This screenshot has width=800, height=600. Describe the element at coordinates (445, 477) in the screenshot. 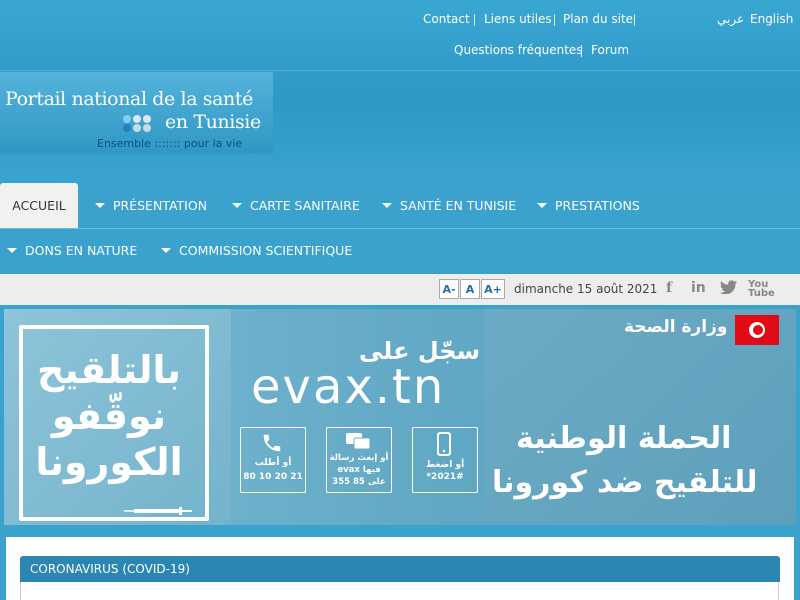

I see `ussd-code: *2021#` at that location.